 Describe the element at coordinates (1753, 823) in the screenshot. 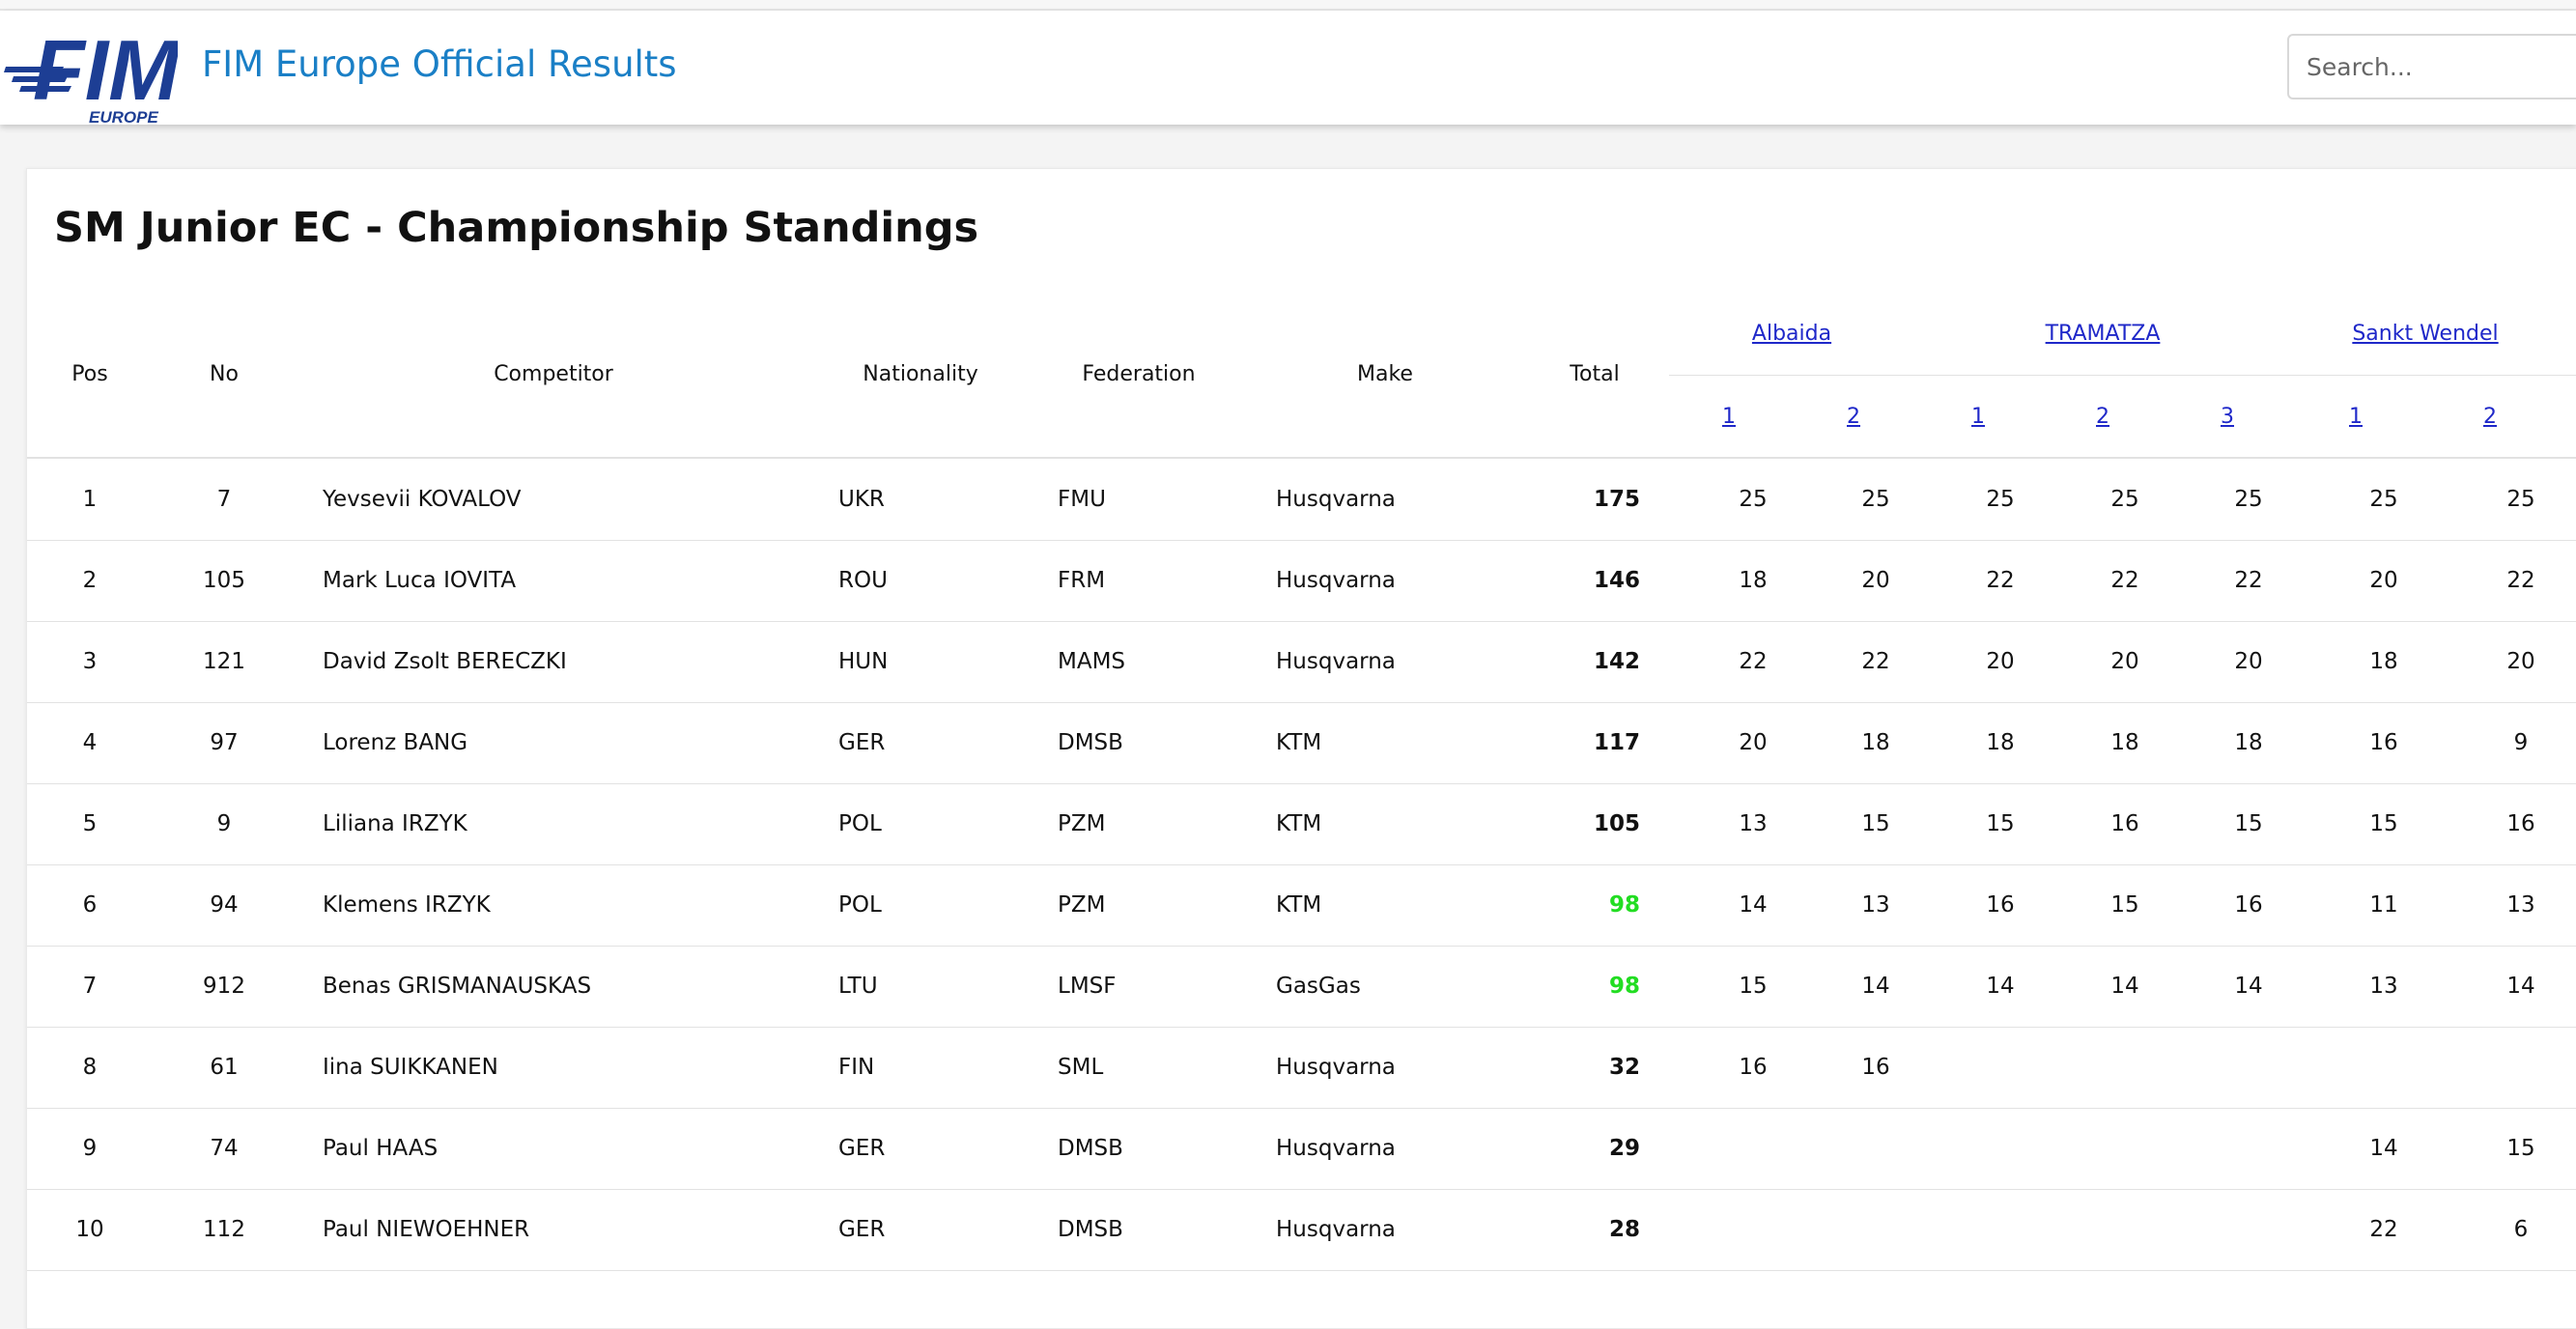

I see `cell-race-points: 13` at that location.